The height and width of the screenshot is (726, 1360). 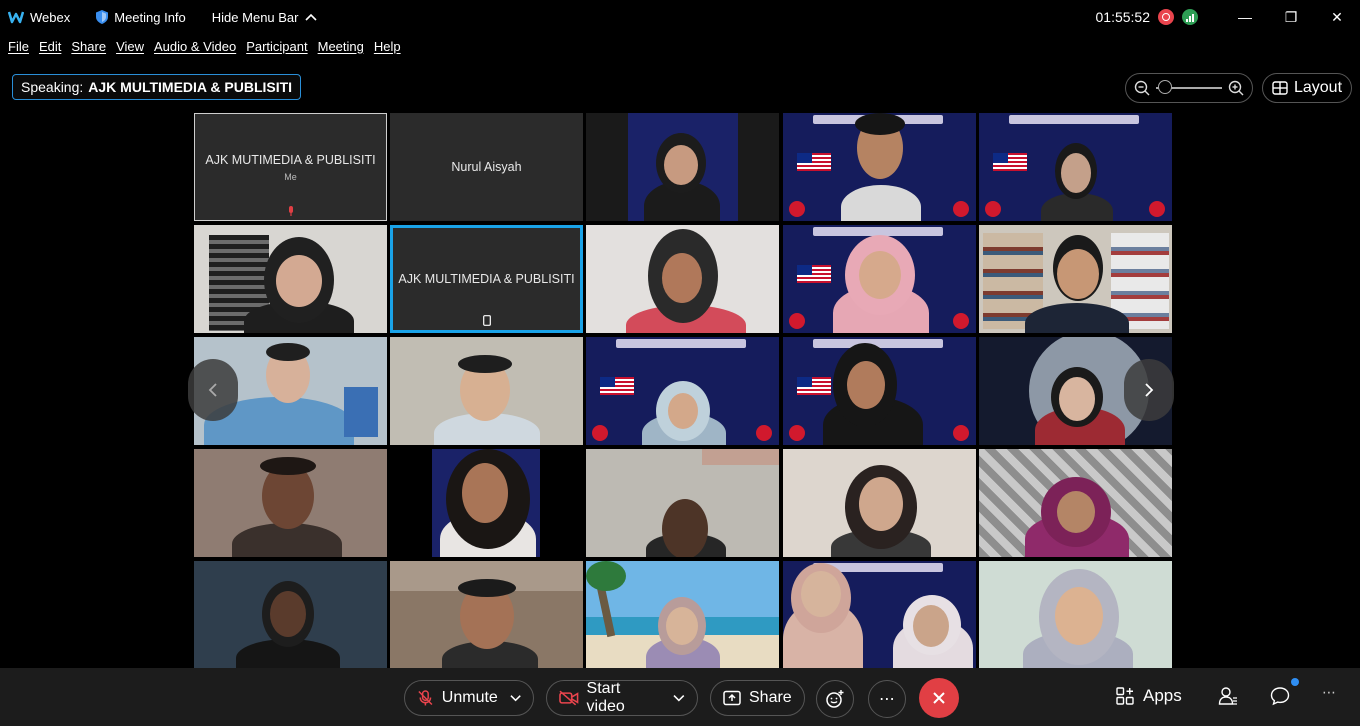 I want to click on menu-file: File, so click(x=18, y=46).